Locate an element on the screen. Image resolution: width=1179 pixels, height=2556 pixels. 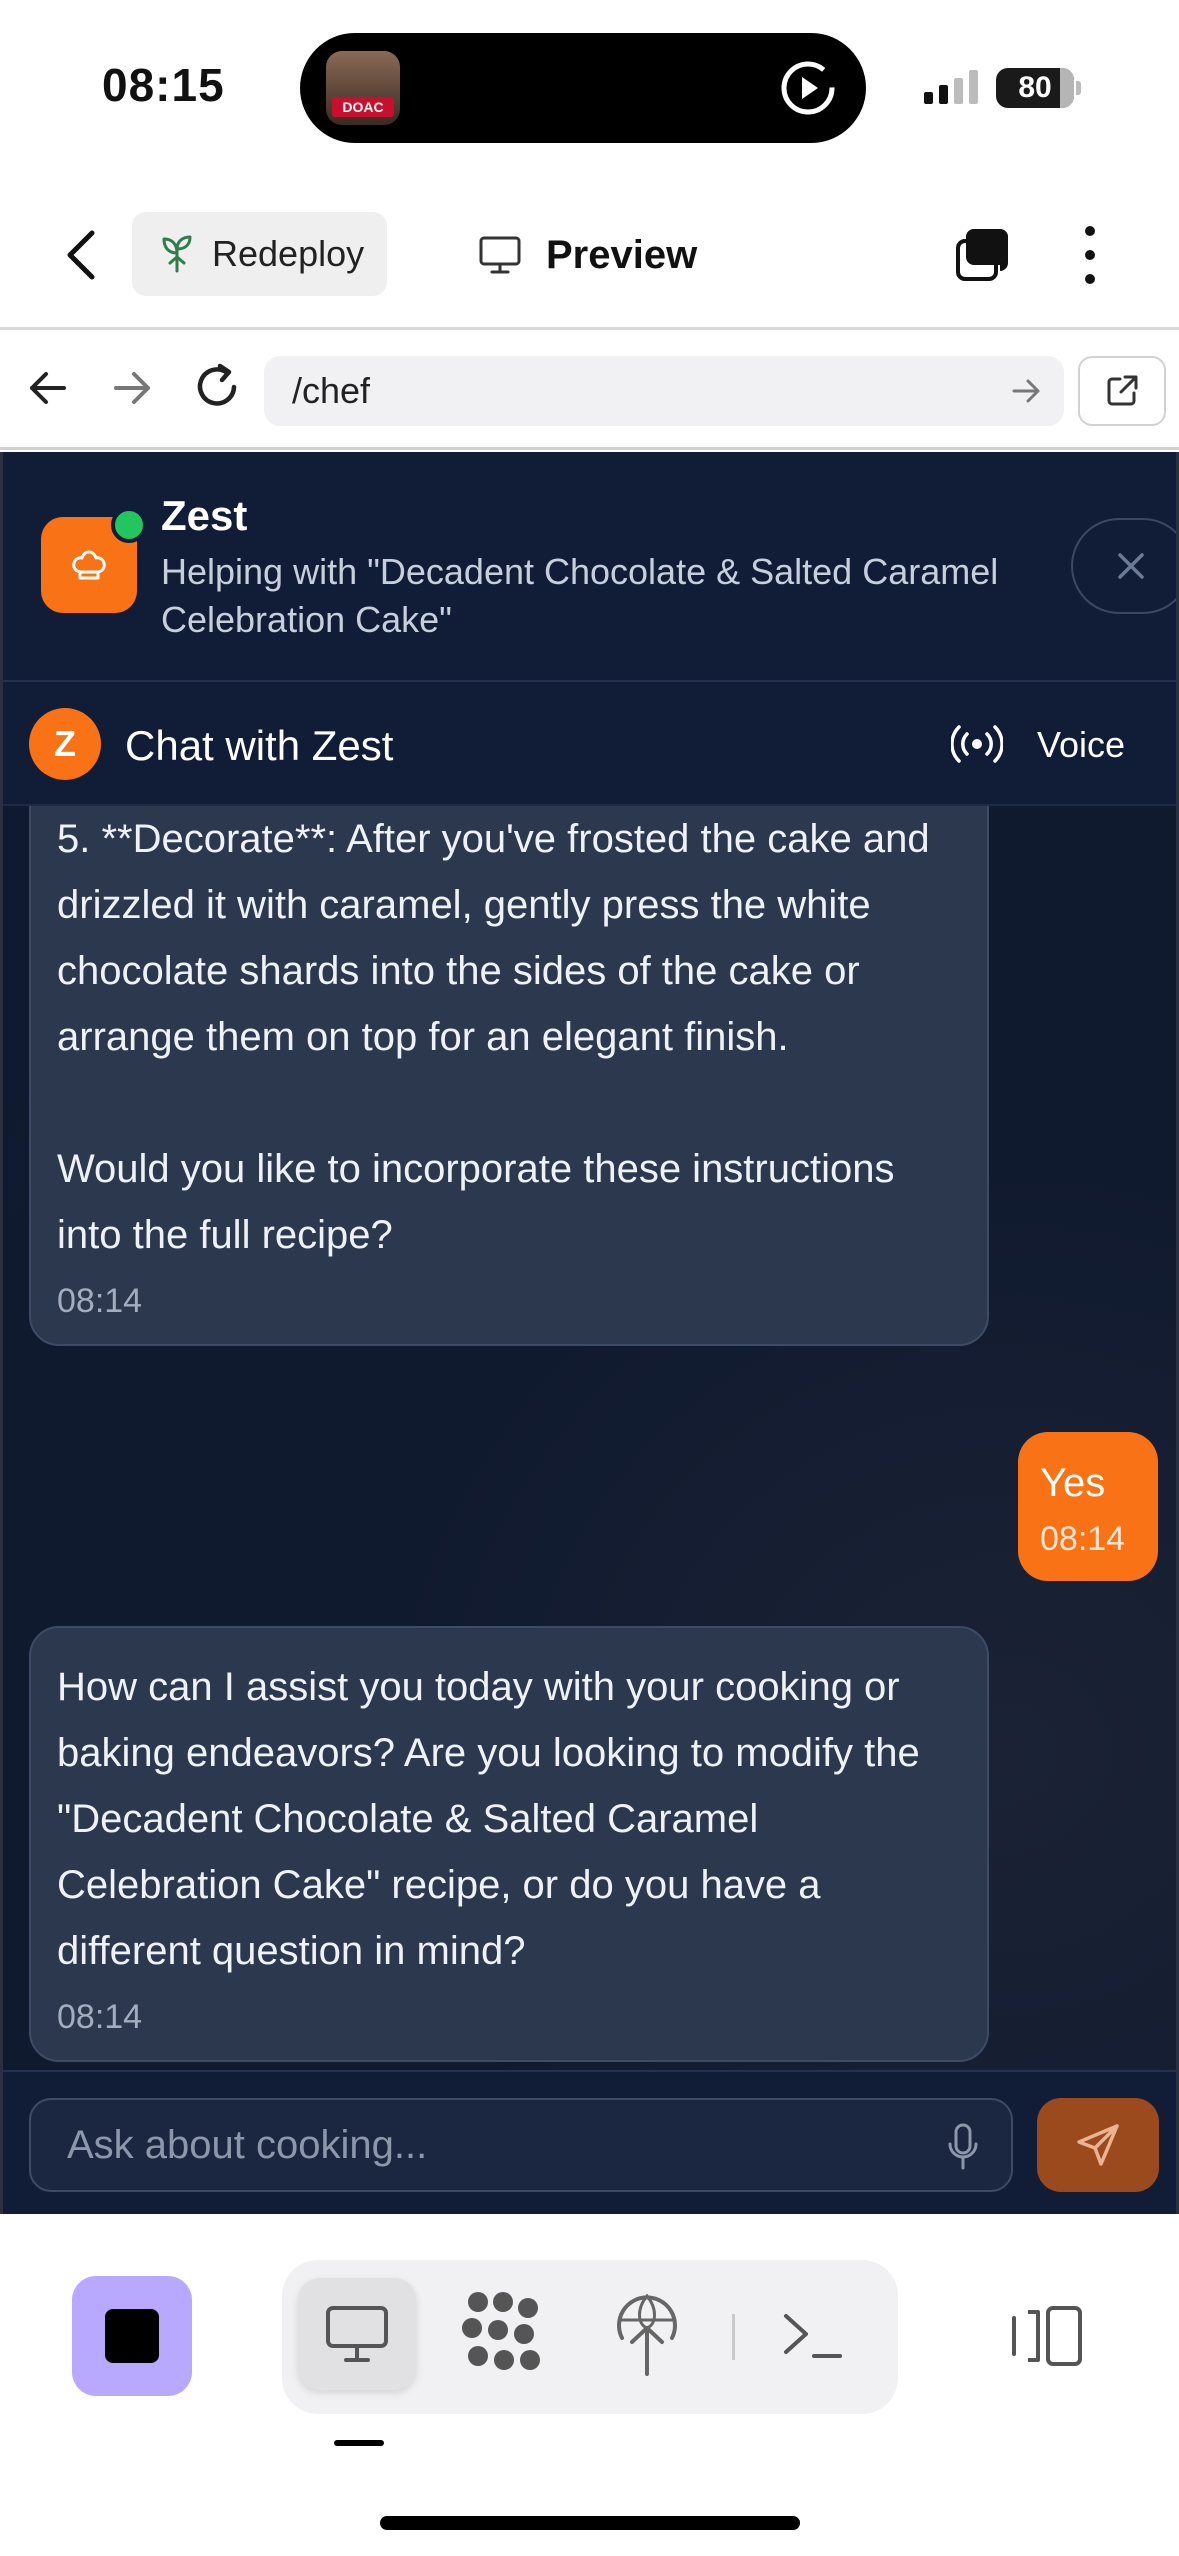
tab-desktop is located at coordinates (357, 2334).